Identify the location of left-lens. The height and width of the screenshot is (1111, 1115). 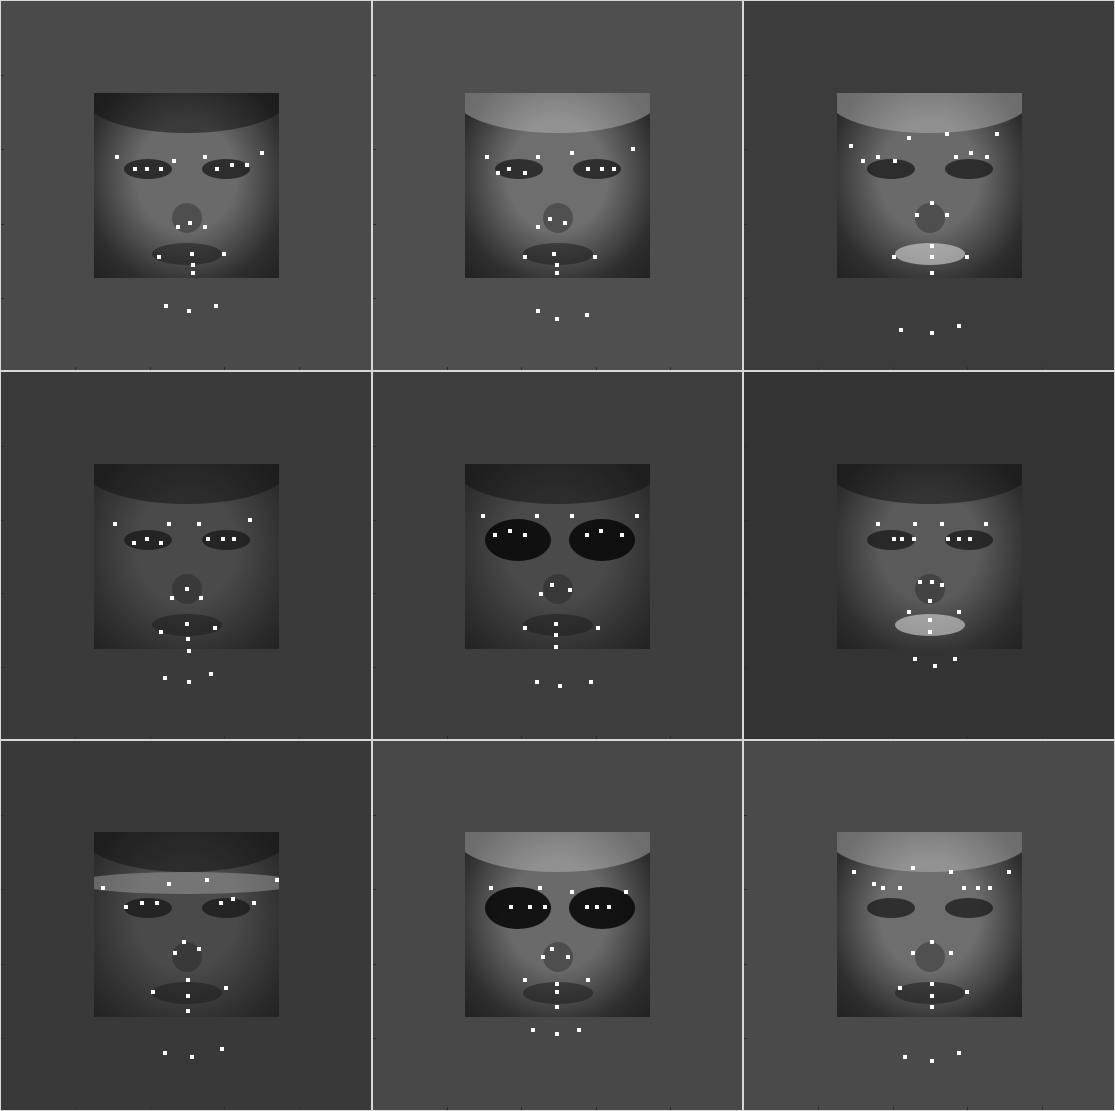
(518, 540).